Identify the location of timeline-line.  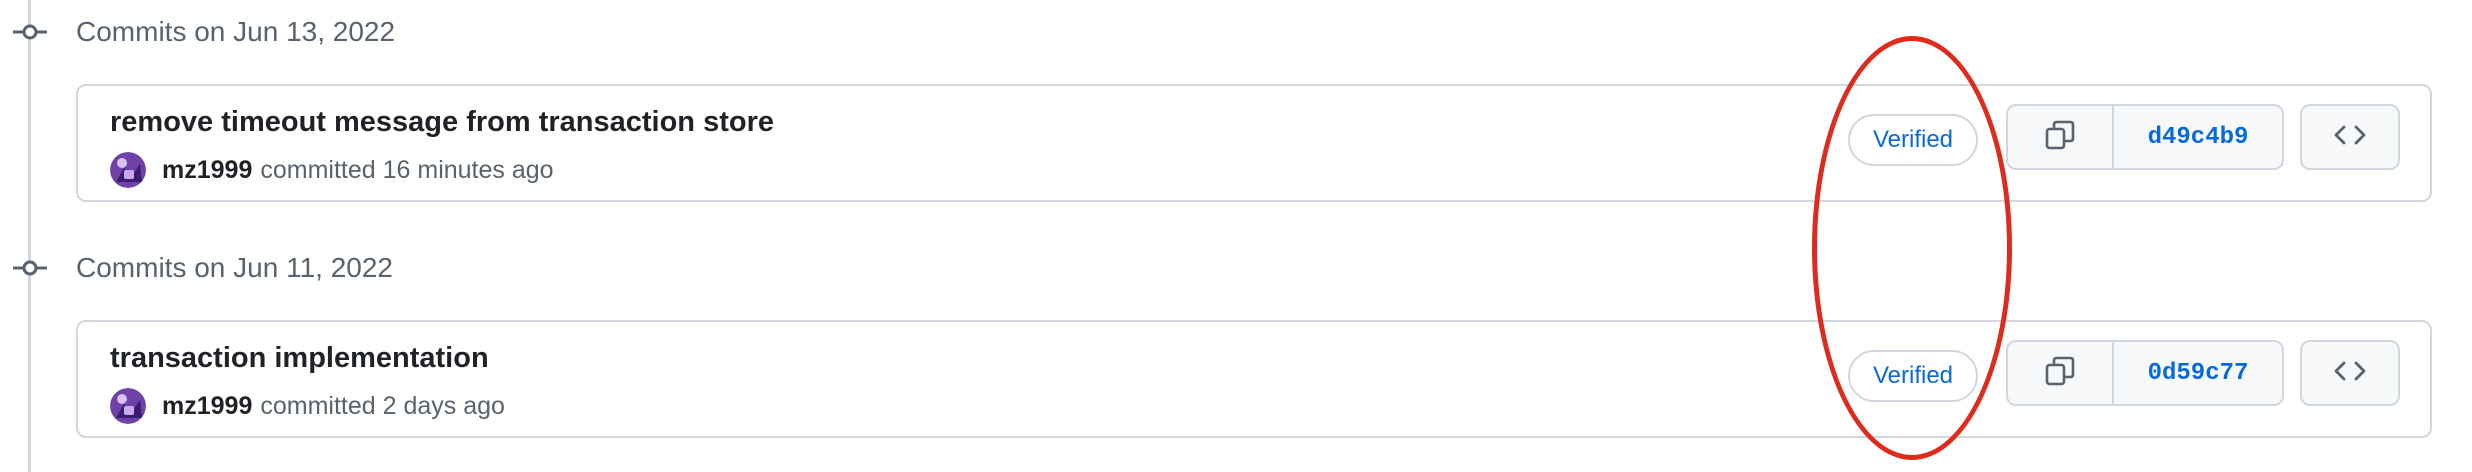
(29, 236).